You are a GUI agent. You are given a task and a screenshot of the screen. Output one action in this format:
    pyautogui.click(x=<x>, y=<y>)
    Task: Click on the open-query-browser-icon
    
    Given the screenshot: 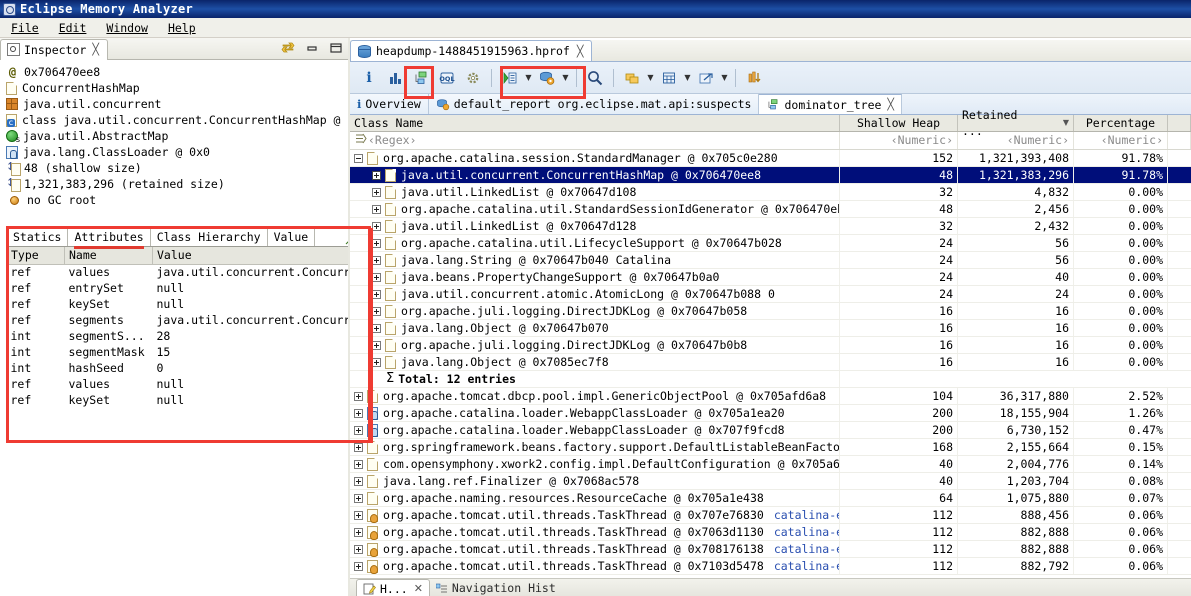 What is the action you would take?
    pyautogui.click(x=547, y=78)
    